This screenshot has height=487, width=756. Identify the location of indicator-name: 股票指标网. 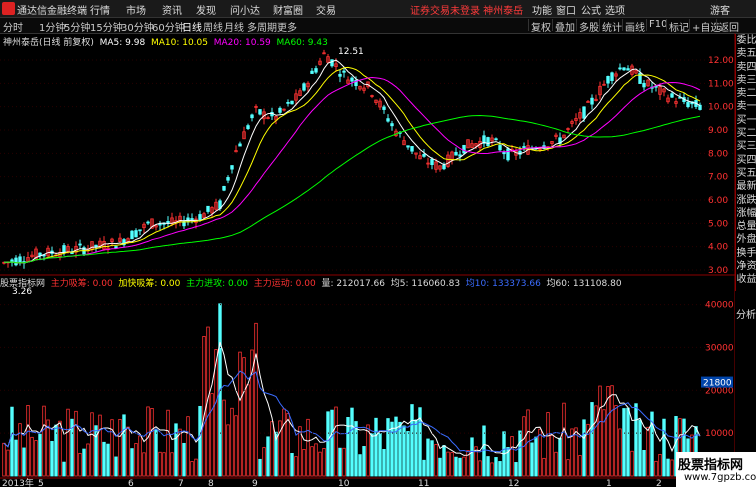
(22, 284).